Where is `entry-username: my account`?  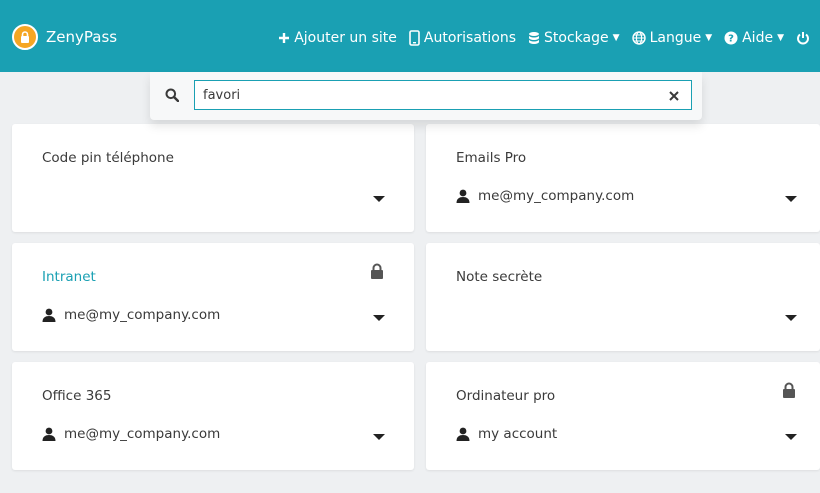 entry-username: my account is located at coordinates (506, 434).